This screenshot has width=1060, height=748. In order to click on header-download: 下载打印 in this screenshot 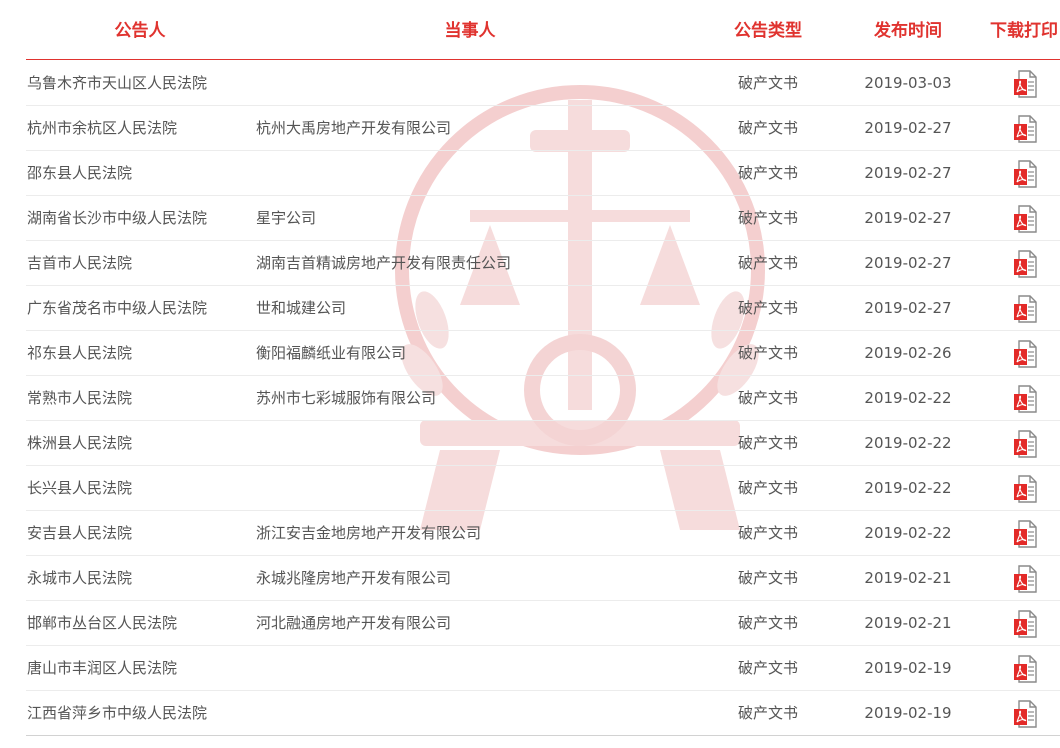, I will do `click(1024, 31)`.